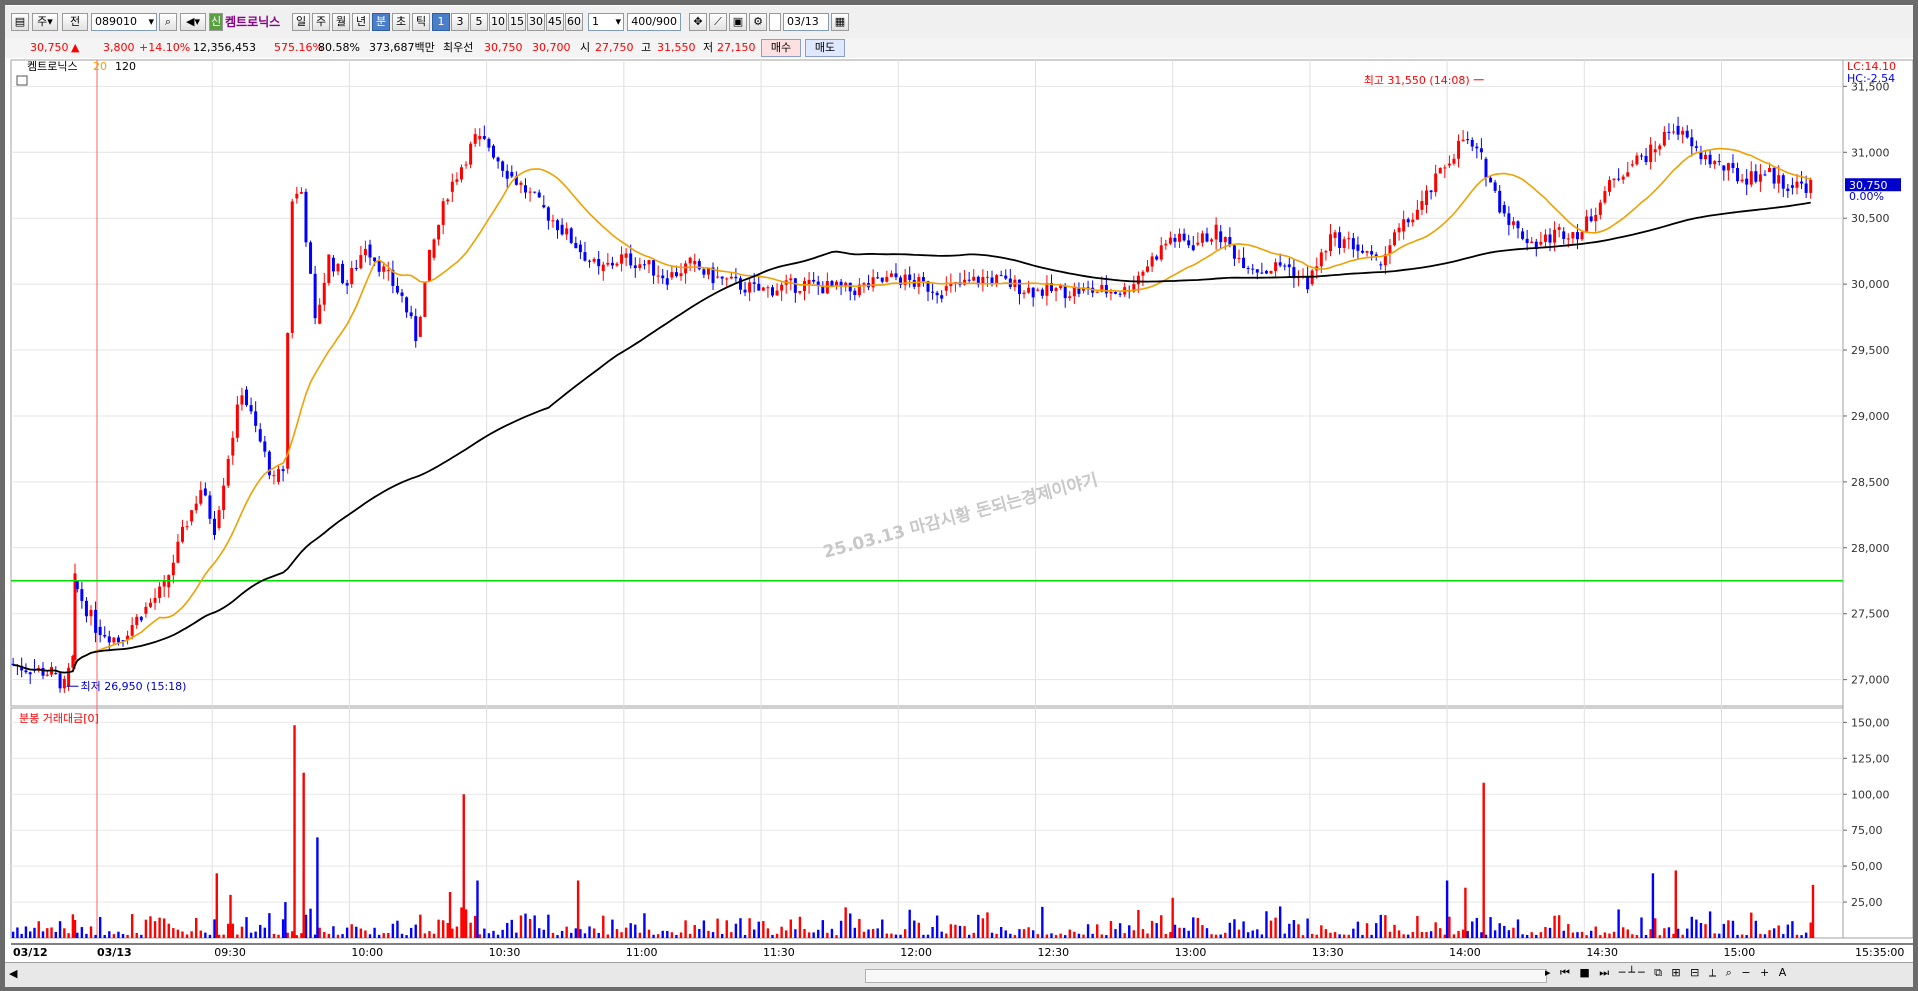 This screenshot has height=991, width=1918. I want to click on best-bid: 30,700, so click(551, 47).